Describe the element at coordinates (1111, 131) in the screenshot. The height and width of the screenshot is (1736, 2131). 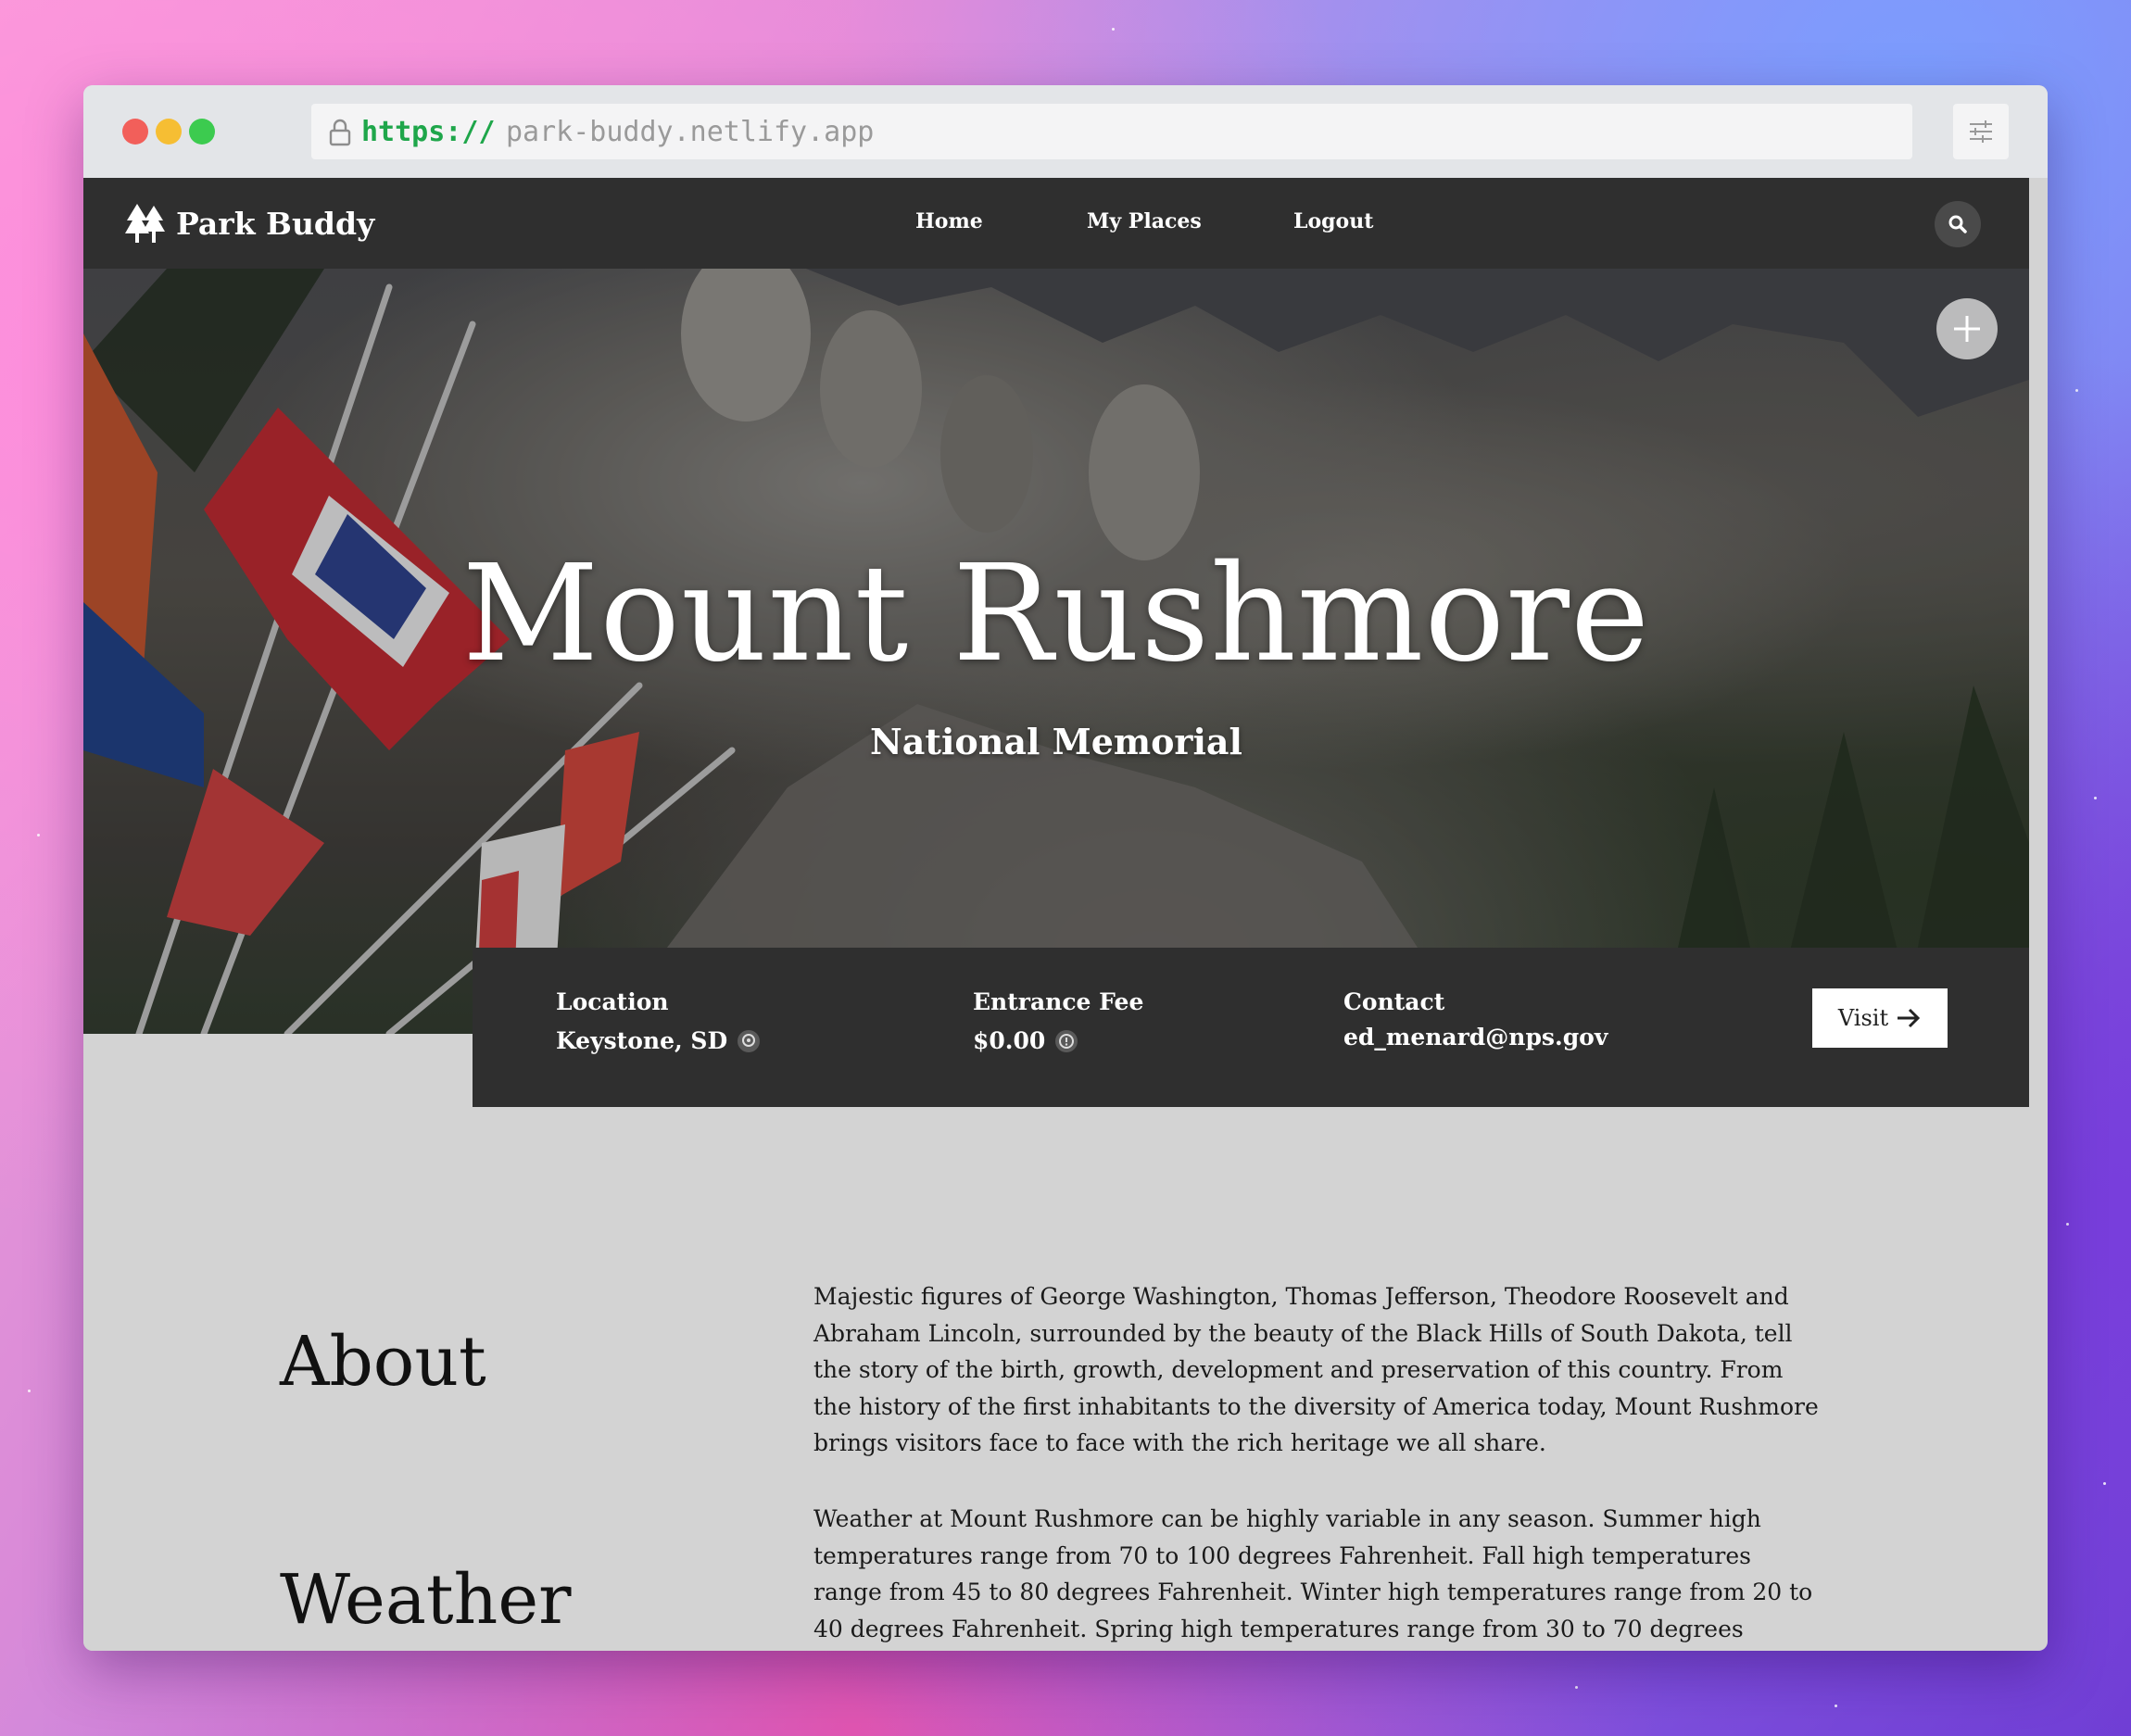
I see `address-bar: https:// park-buddy.netlify.app` at that location.